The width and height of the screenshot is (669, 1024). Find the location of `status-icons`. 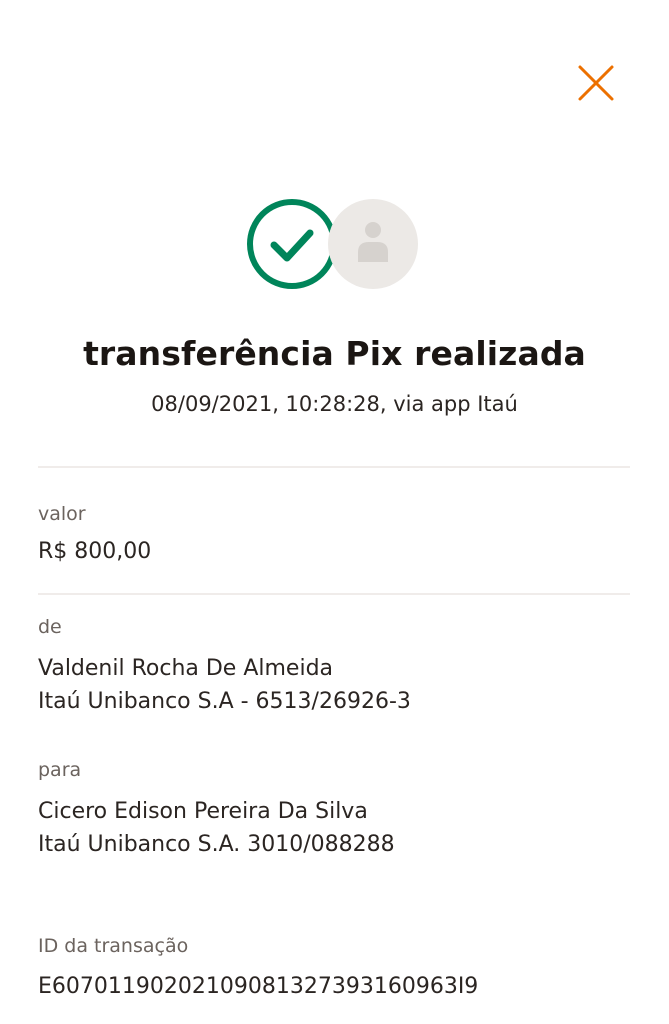

status-icons is located at coordinates (334, 245).